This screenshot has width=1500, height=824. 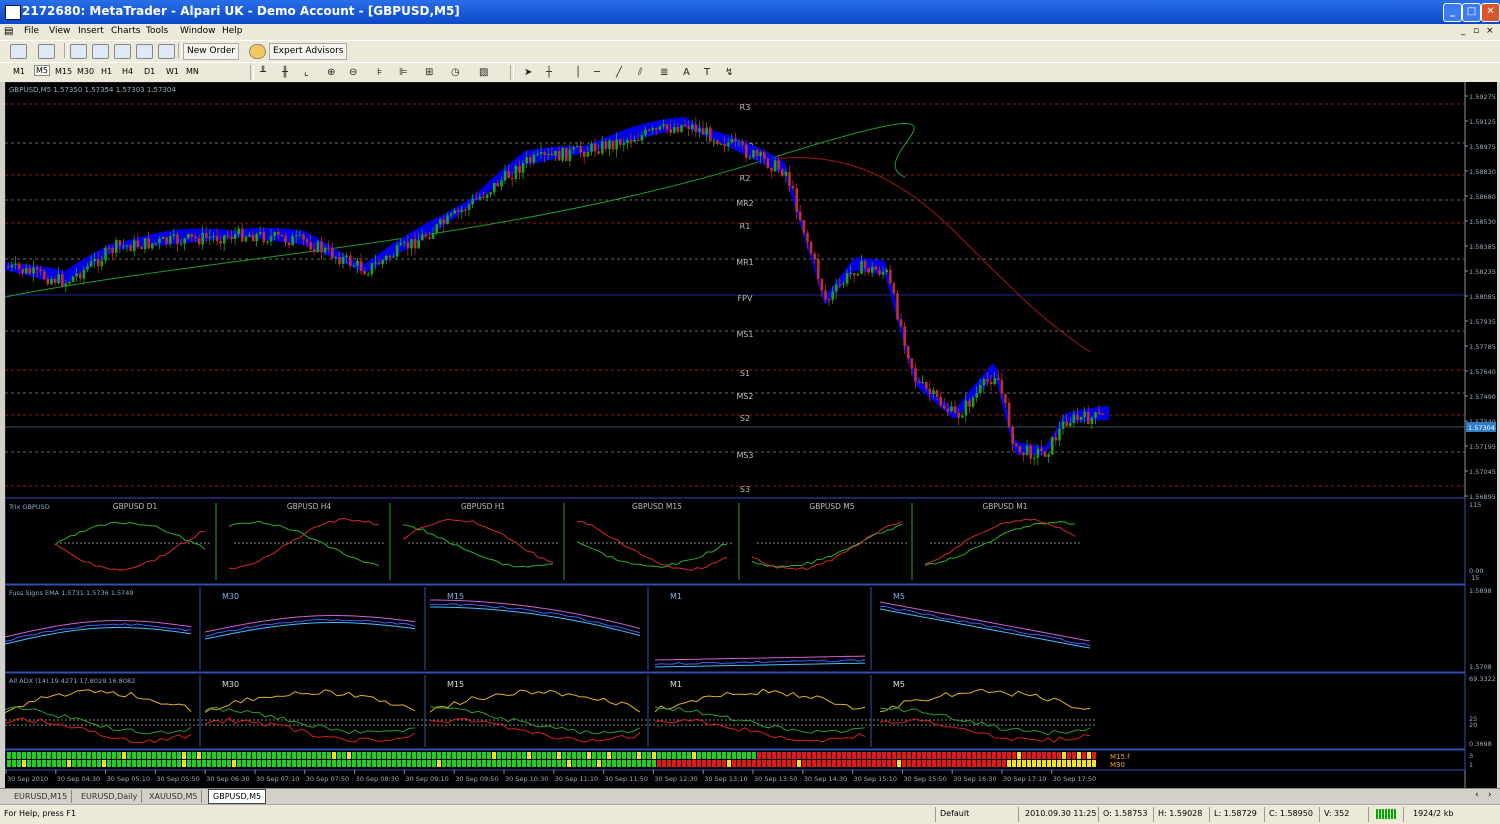 I want to click on minimize-button: _, so click(x=1452, y=12).